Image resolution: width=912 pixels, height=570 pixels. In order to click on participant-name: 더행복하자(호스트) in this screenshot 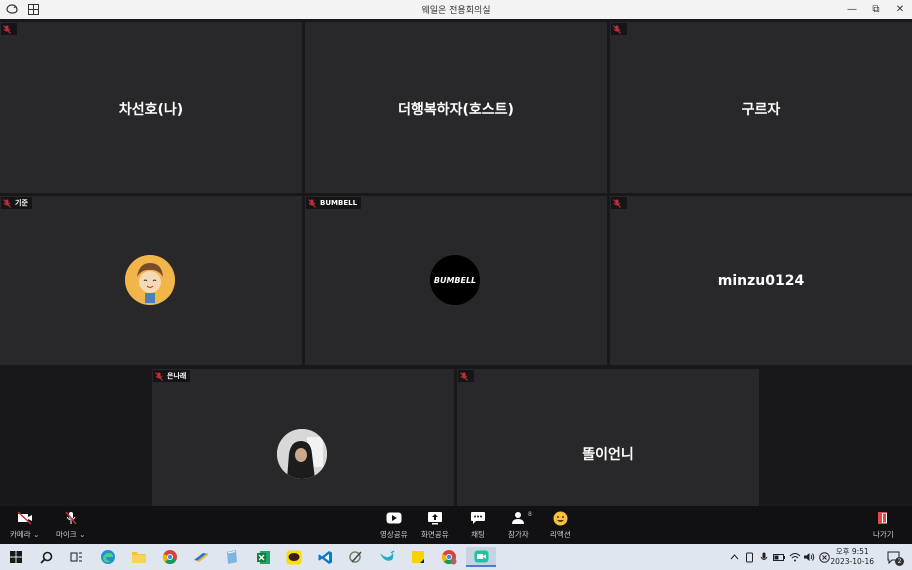, I will do `click(456, 110)`.